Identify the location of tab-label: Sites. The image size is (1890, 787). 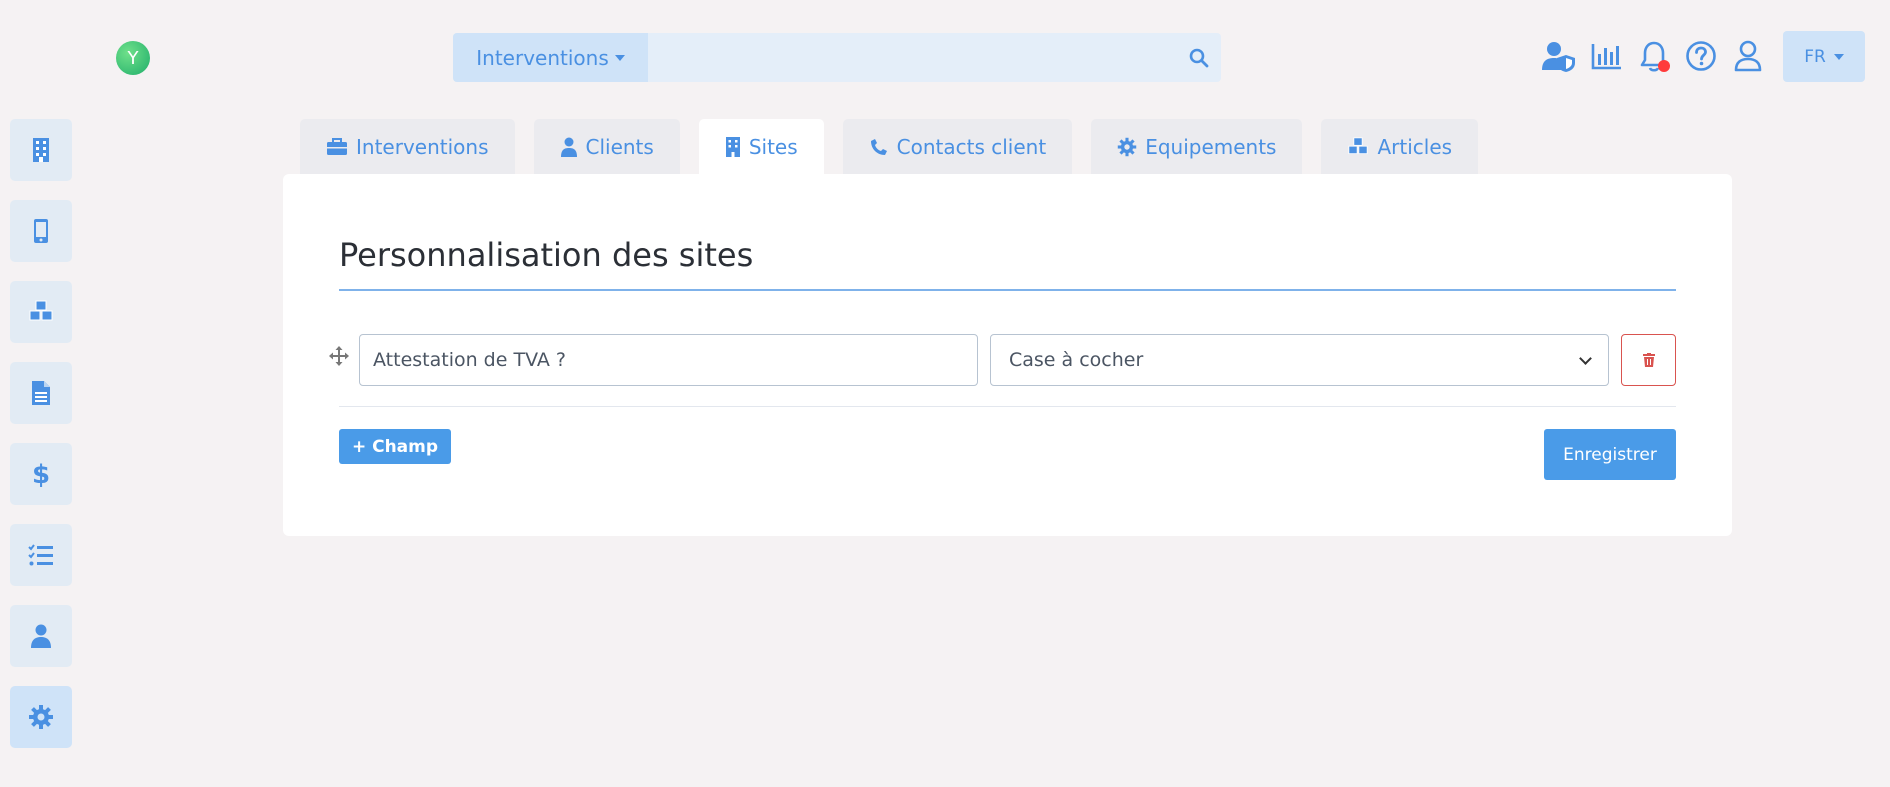
(773, 146).